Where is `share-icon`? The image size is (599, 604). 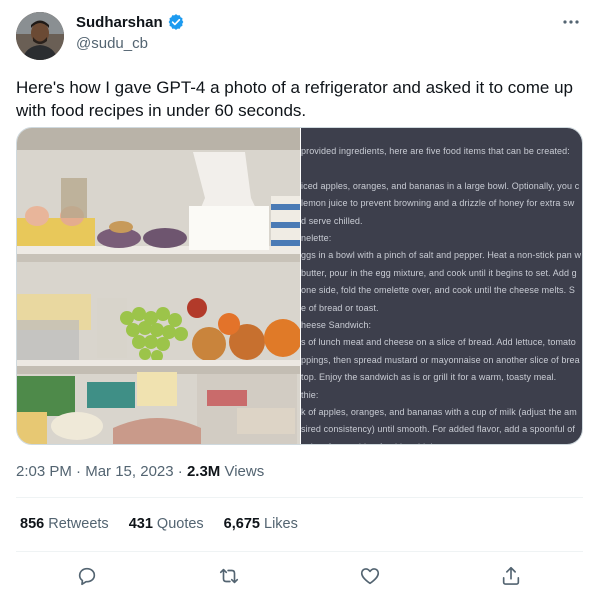
share-icon is located at coordinates (512, 577).